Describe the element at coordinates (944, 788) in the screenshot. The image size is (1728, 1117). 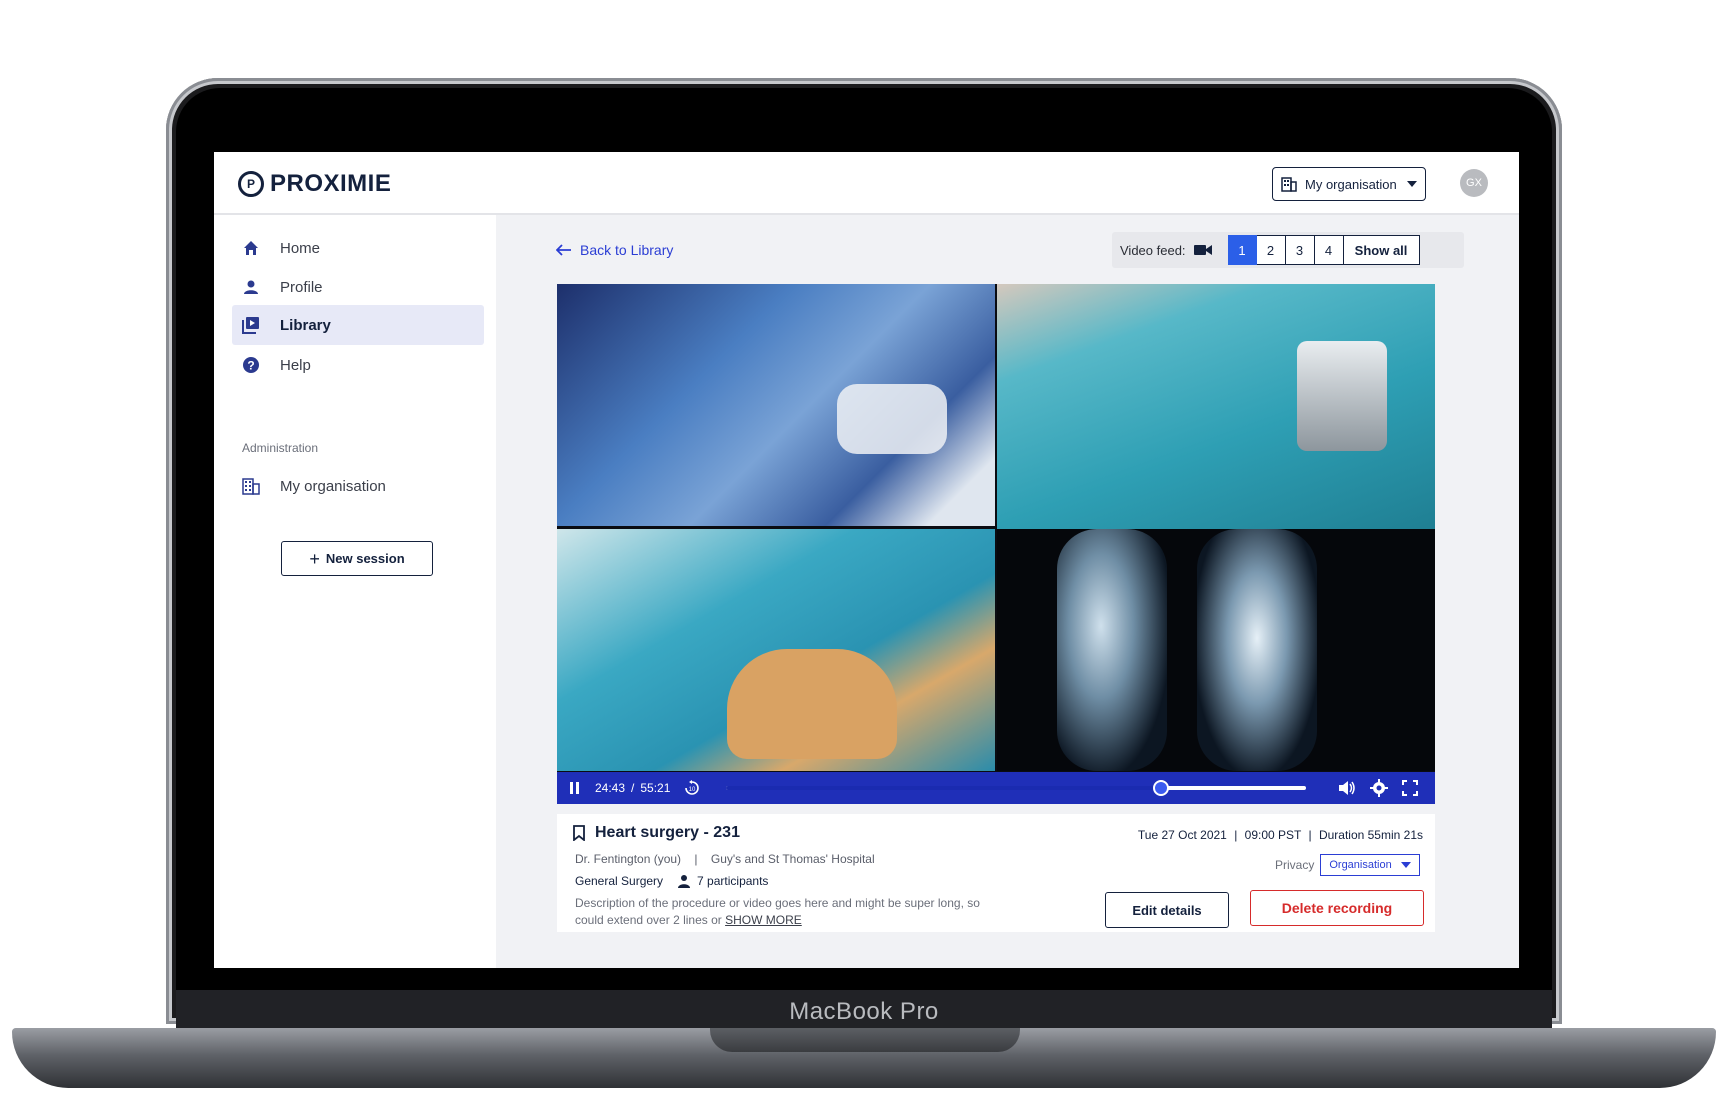
I see `seek-bar-fill` at that location.